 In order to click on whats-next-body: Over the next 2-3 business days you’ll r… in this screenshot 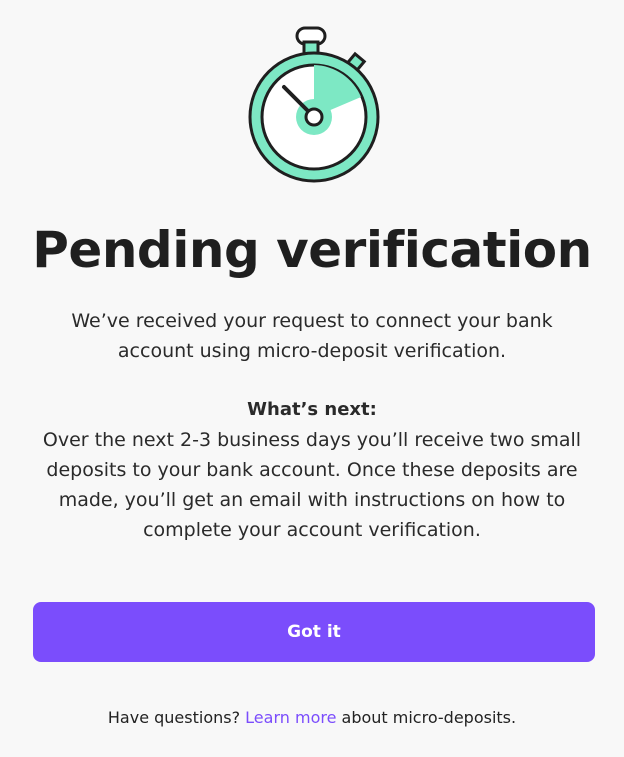, I will do `click(312, 485)`.